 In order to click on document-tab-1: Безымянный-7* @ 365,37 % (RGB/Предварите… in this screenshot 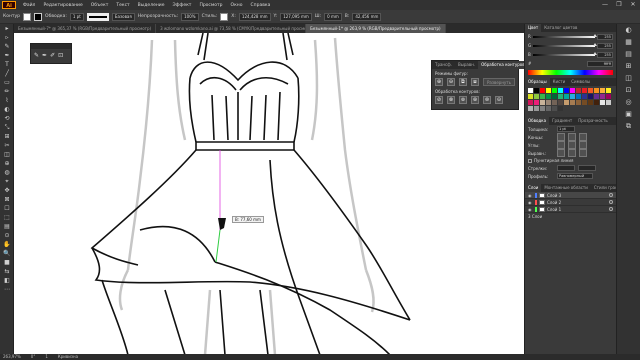, I will do `click(85, 28)`.